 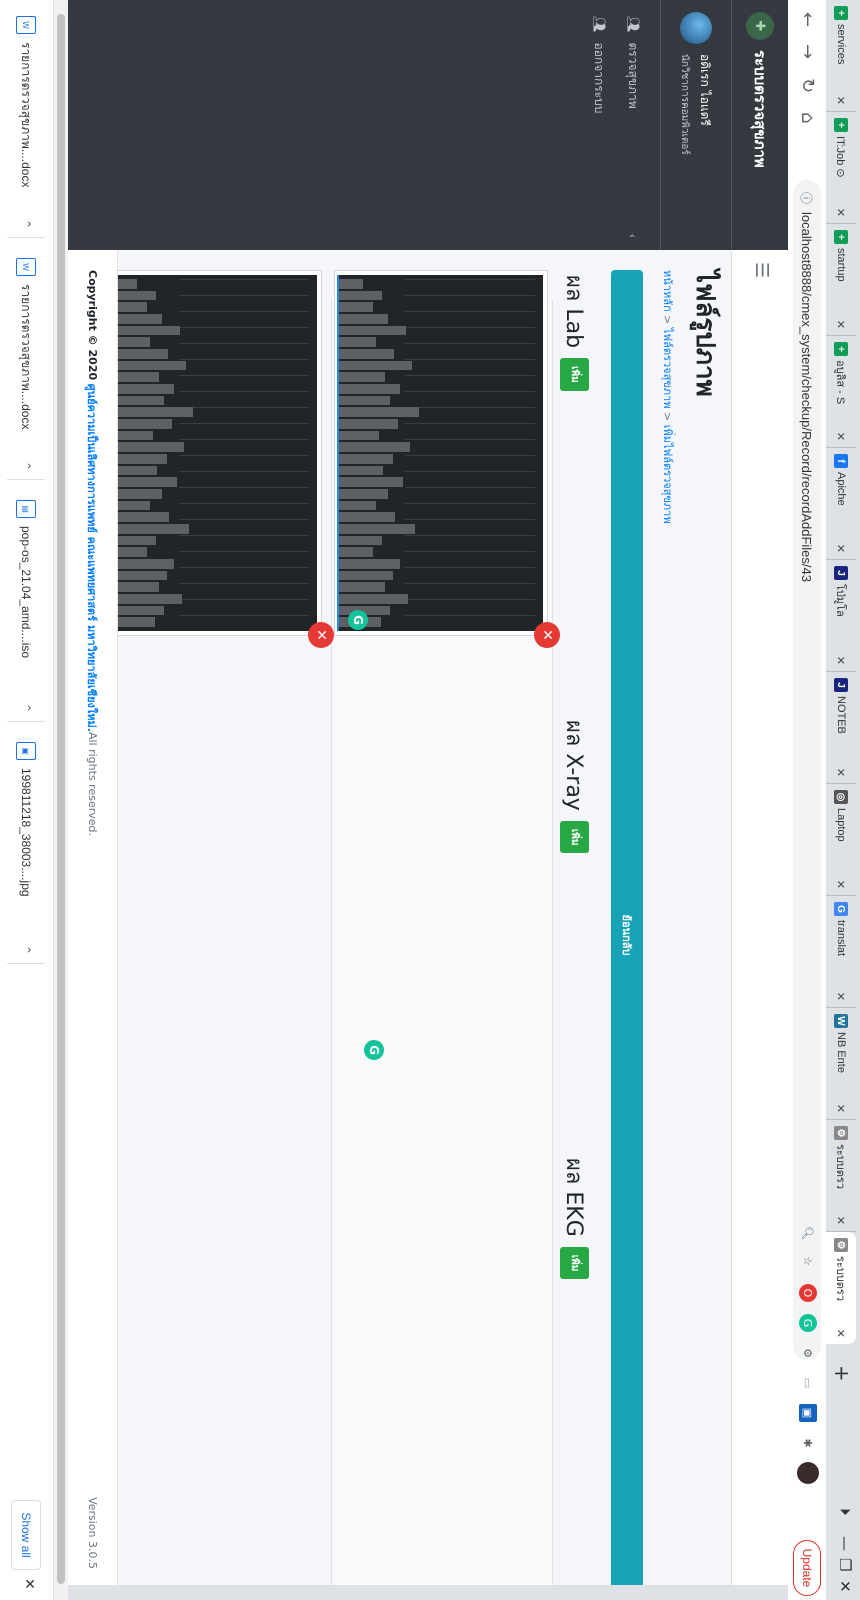 What do you see at coordinates (808, 1473) in the screenshot?
I see `profile-avatar-icon` at bounding box center [808, 1473].